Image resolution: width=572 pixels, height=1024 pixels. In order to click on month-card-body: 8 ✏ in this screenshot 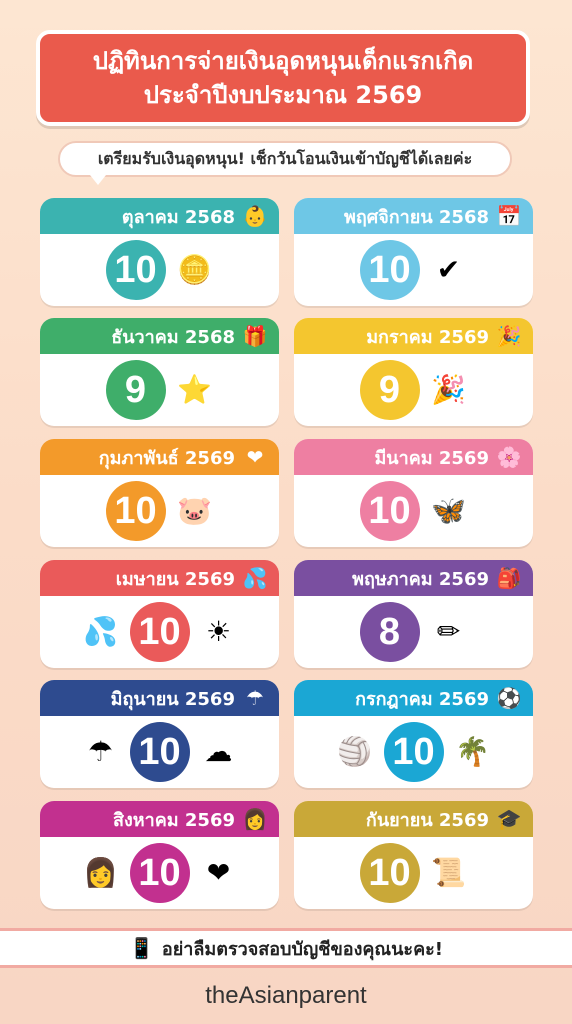, I will do `click(413, 632)`.